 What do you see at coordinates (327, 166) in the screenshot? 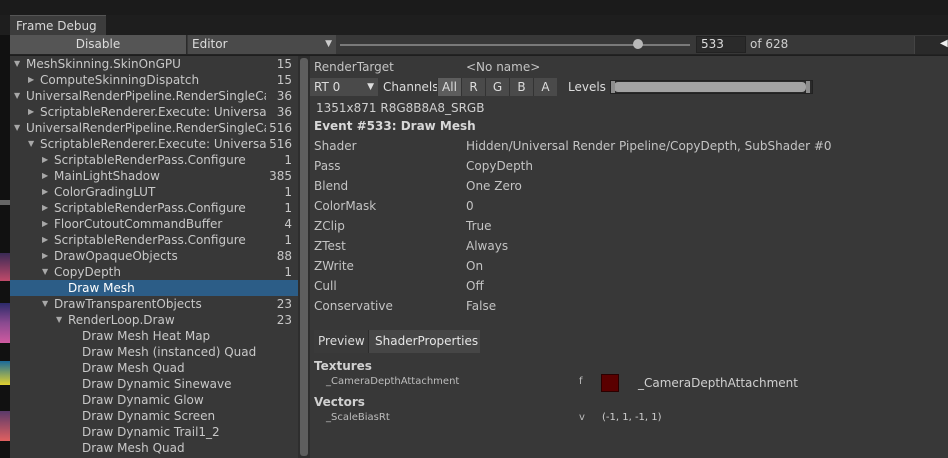
I see `property-key: Pass` at bounding box center [327, 166].